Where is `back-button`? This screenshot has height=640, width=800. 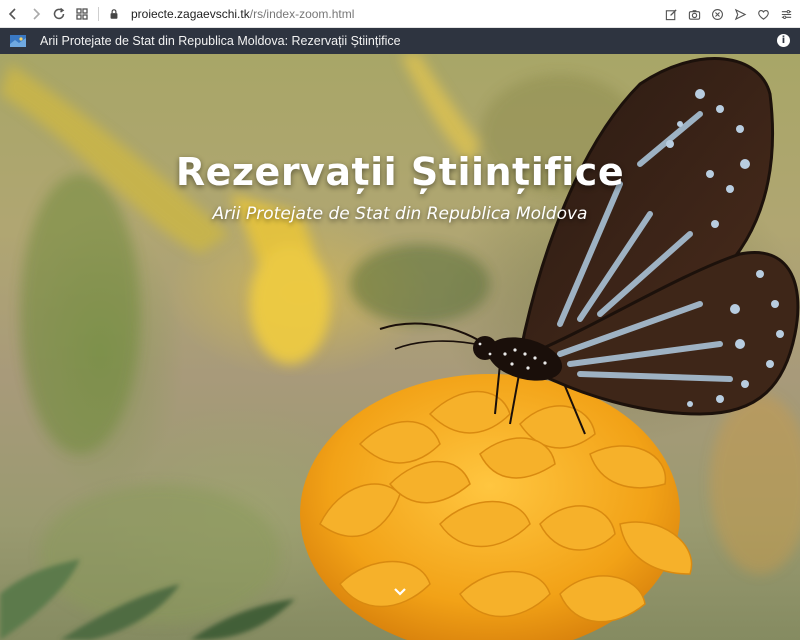
back-button is located at coordinates (13, 14).